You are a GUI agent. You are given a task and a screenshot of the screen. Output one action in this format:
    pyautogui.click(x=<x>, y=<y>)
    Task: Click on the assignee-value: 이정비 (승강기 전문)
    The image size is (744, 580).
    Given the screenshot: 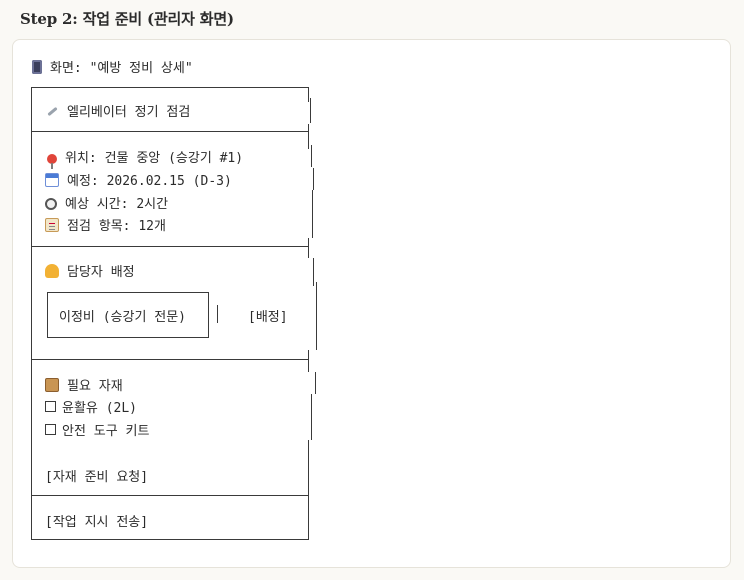 What is the action you would take?
    pyautogui.click(x=122, y=317)
    